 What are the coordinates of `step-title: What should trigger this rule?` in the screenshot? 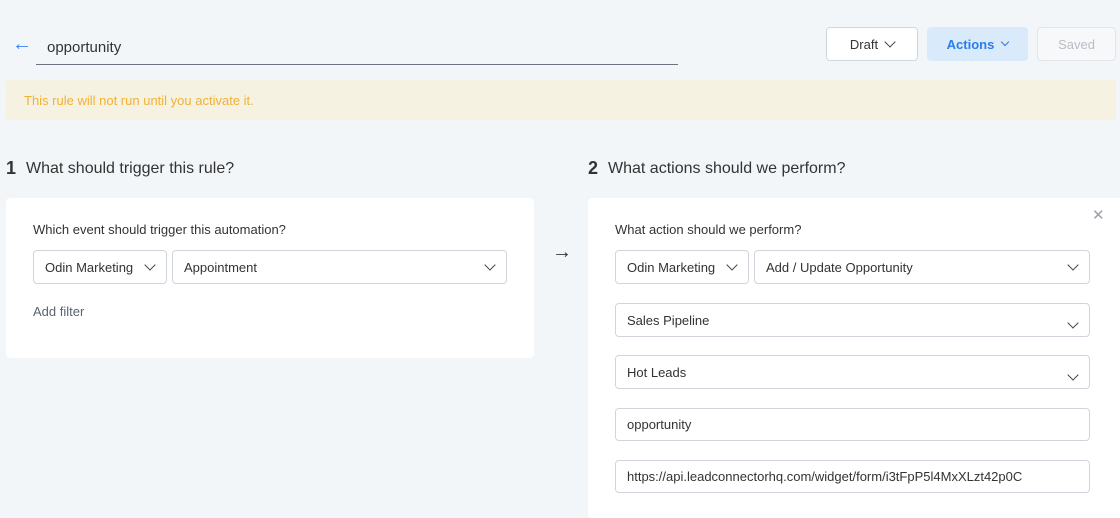 It's located at (130, 168).